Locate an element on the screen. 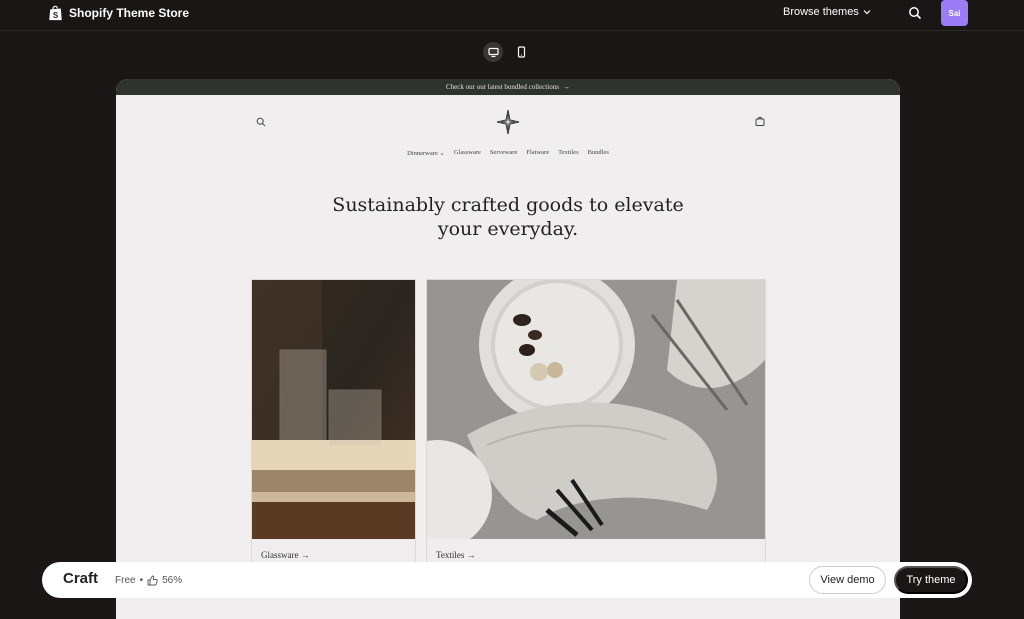 This screenshot has width=1024, height=619. nav-item-flatware: Flatware is located at coordinates (537, 153).